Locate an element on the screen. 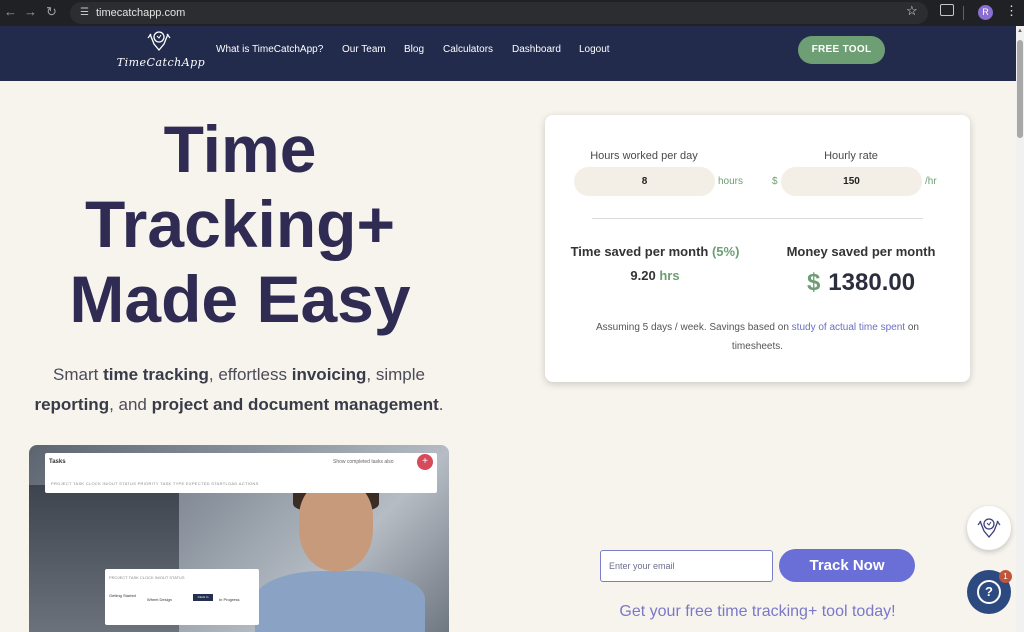 This screenshot has height=632, width=1024. task-detail-columns: PROJECT TASK CLOCK IN/OUT STATUS is located at coordinates (147, 577).